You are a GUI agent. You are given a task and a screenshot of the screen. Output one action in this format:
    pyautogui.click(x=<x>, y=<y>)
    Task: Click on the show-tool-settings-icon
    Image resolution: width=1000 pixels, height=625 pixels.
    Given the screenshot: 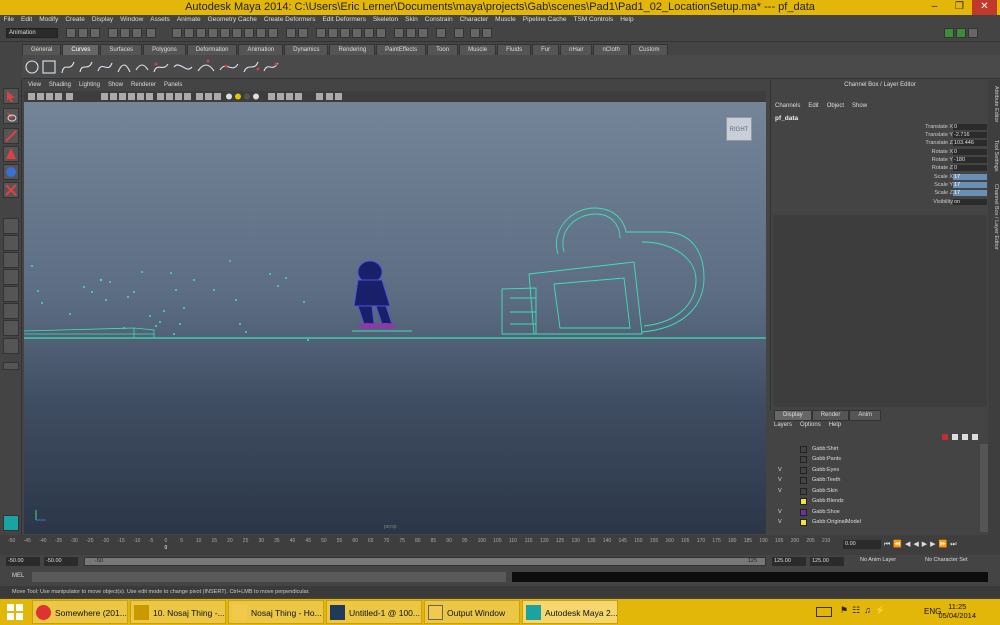 What is the action you would take?
    pyautogui.click(x=961, y=33)
    